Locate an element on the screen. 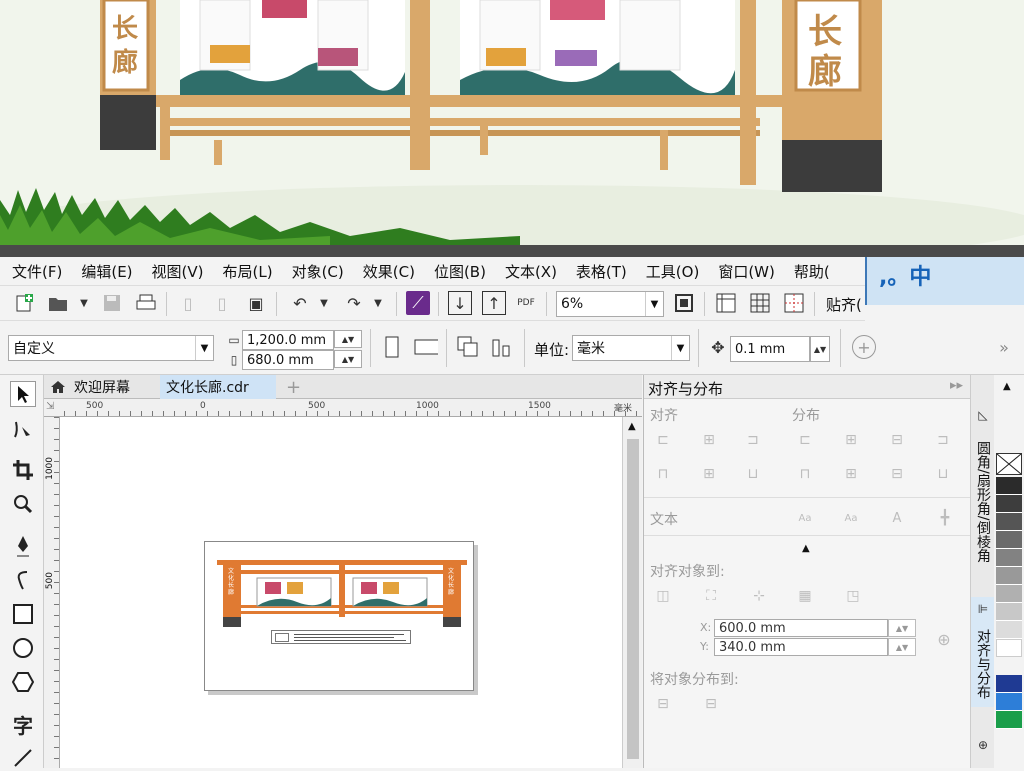 The height and width of the screenshot is (771, 1024). snap-to-dropdown: 贴齐( is located at coordinates (844, 304).